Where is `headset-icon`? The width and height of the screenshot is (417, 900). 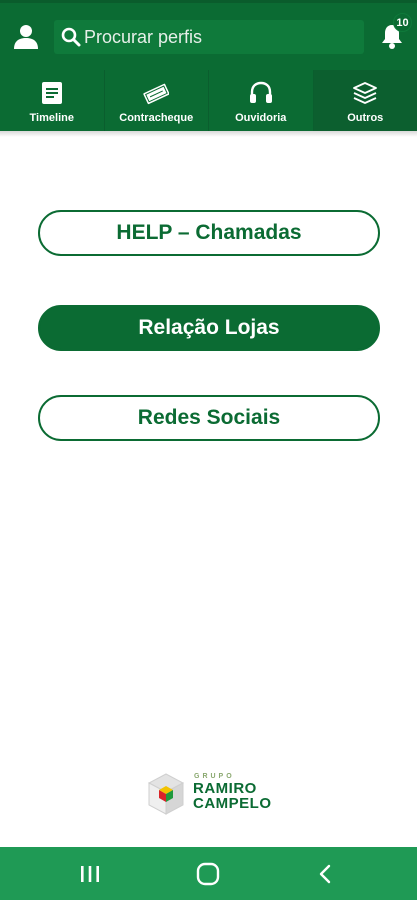 headset-icon is located at coordinates (260, 92).